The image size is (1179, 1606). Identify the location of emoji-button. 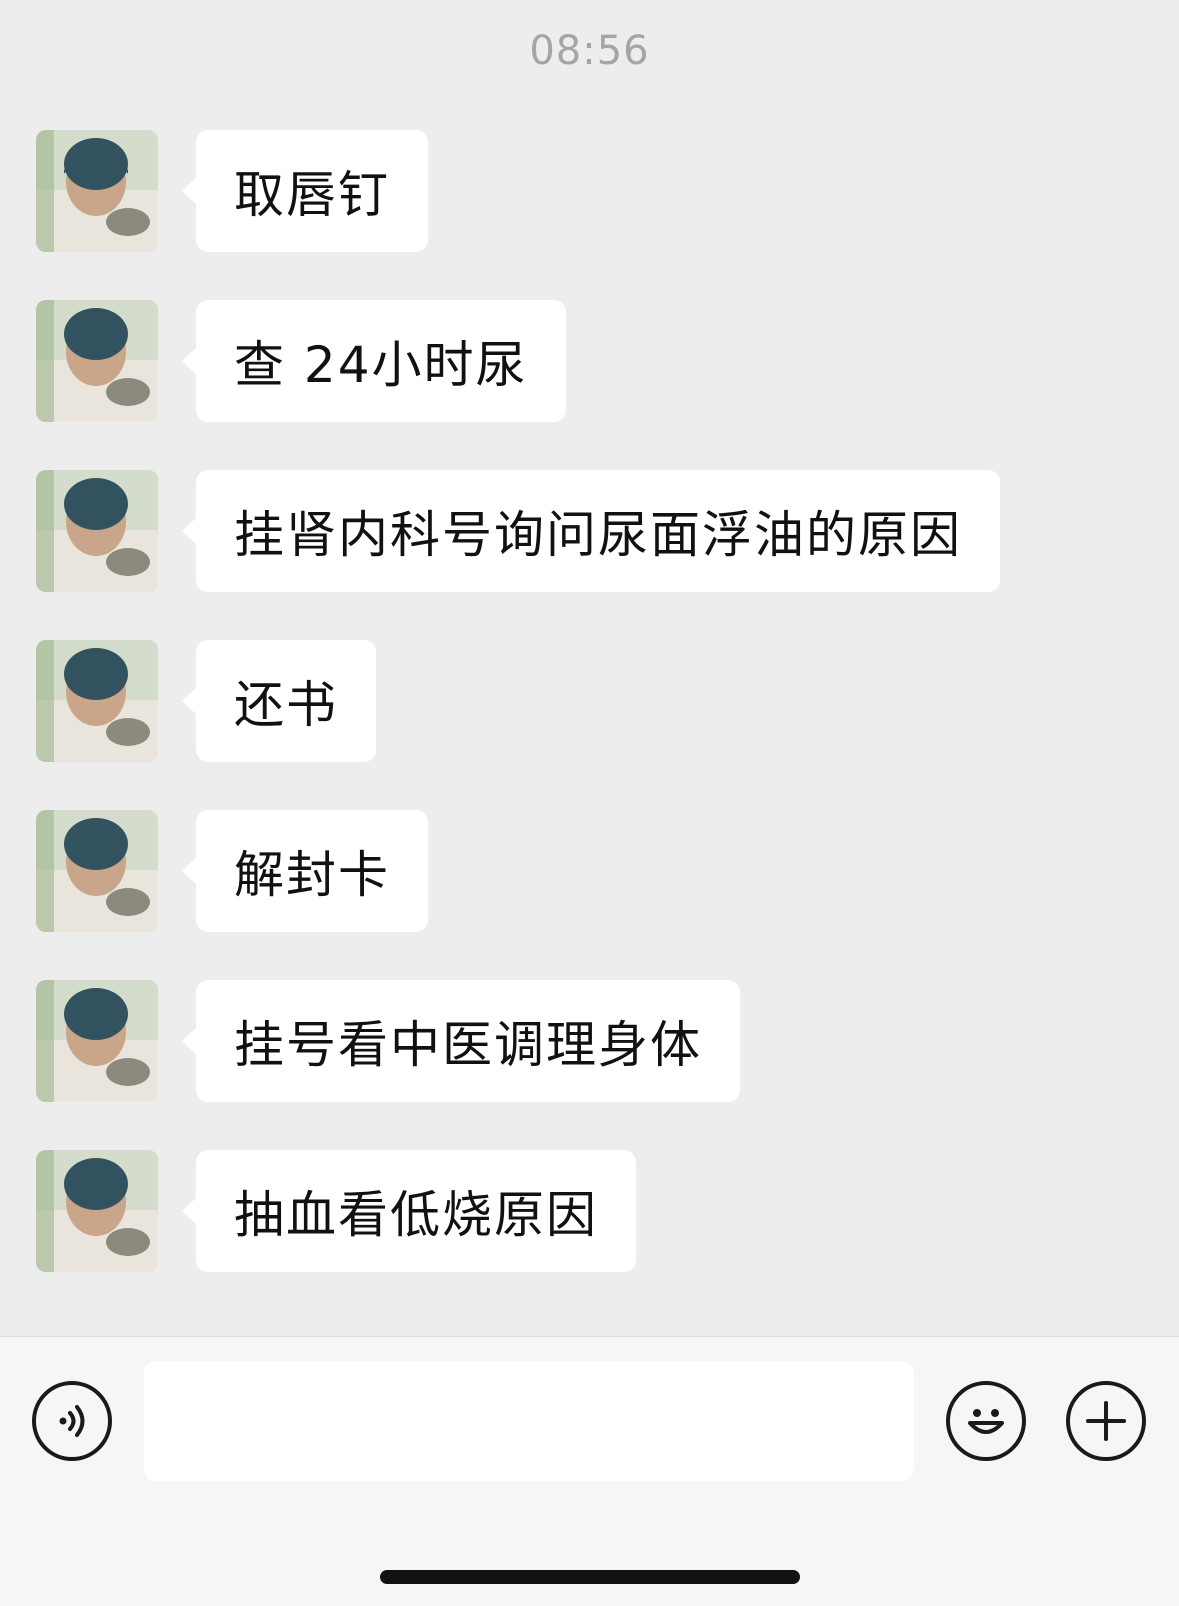
(986, 1421).